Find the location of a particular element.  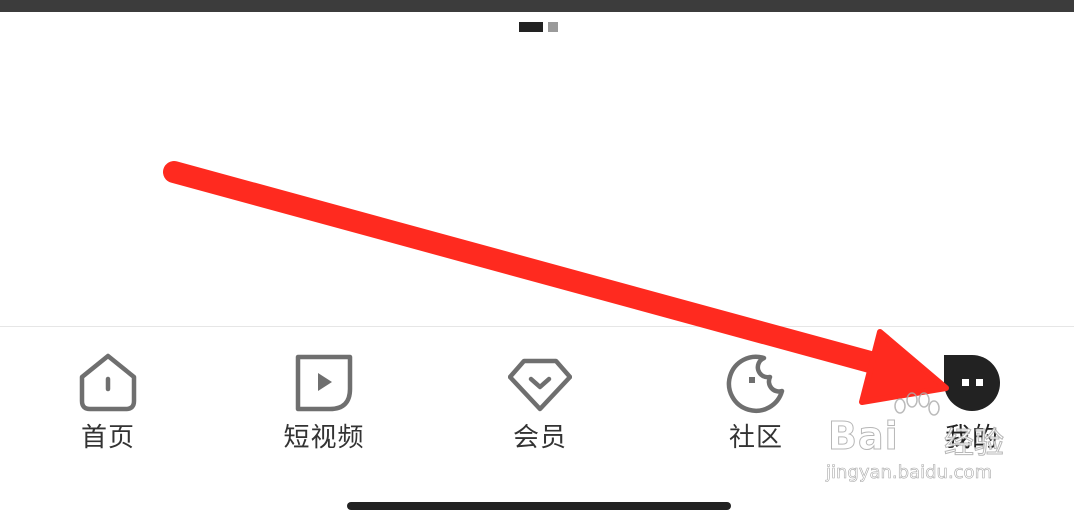

page-dot-active is located at coordinates (531, 27).